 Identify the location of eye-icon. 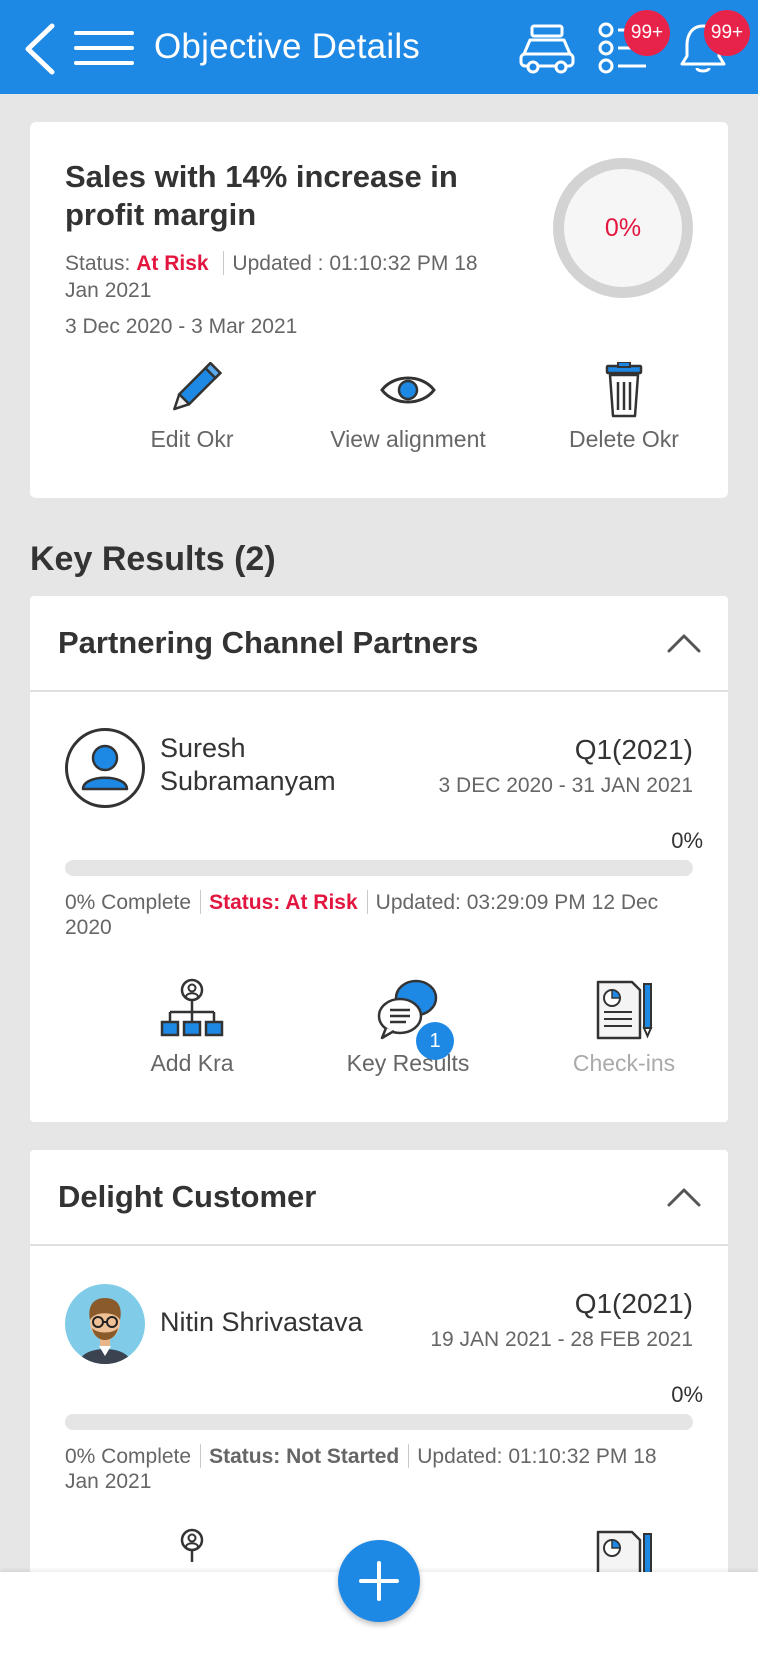
(408, 390).